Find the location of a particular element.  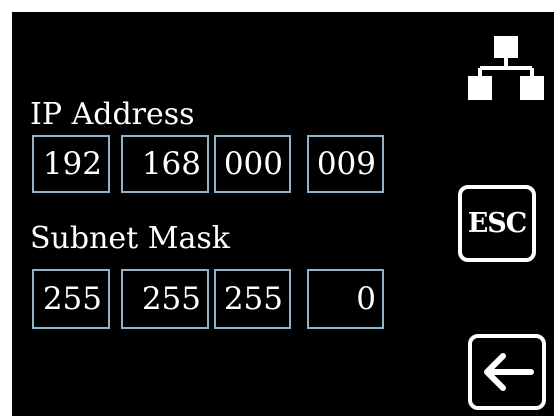

subnet-octet-2-field: 255 is located at coordinates (165, 299).